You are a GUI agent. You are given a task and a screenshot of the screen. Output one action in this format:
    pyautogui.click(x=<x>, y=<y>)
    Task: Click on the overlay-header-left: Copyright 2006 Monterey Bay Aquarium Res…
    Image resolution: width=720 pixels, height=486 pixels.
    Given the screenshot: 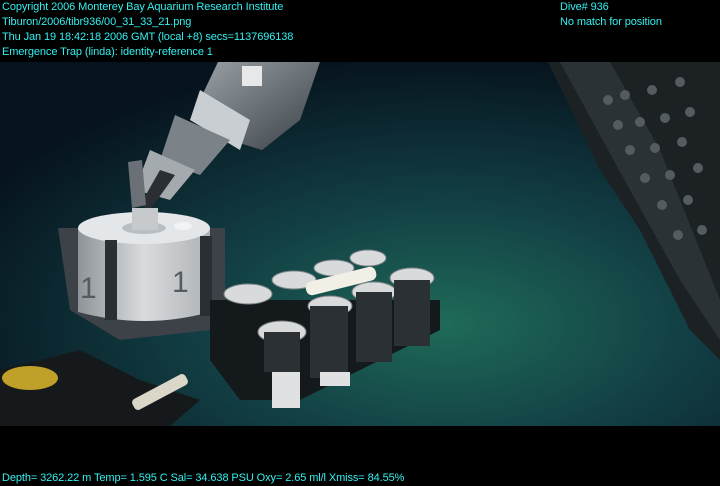 What is the action you would take?
    pyautogui.click(x=147, y=30)
    